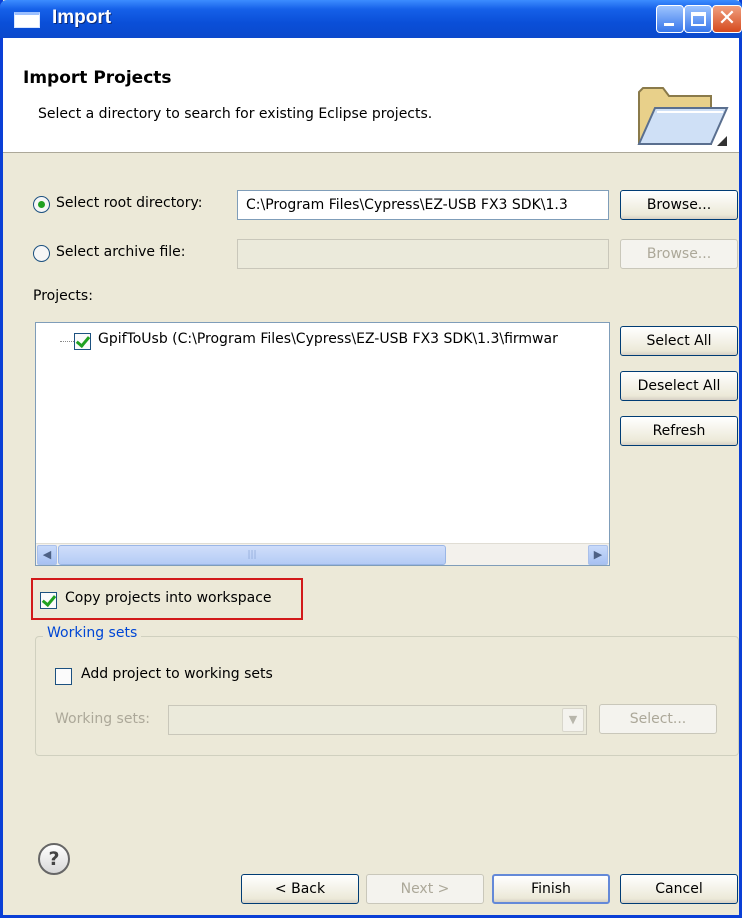 Image resolution: width=742 pixels, height=918 pixels. I want to click on maximize-icon, so click(698, 19).